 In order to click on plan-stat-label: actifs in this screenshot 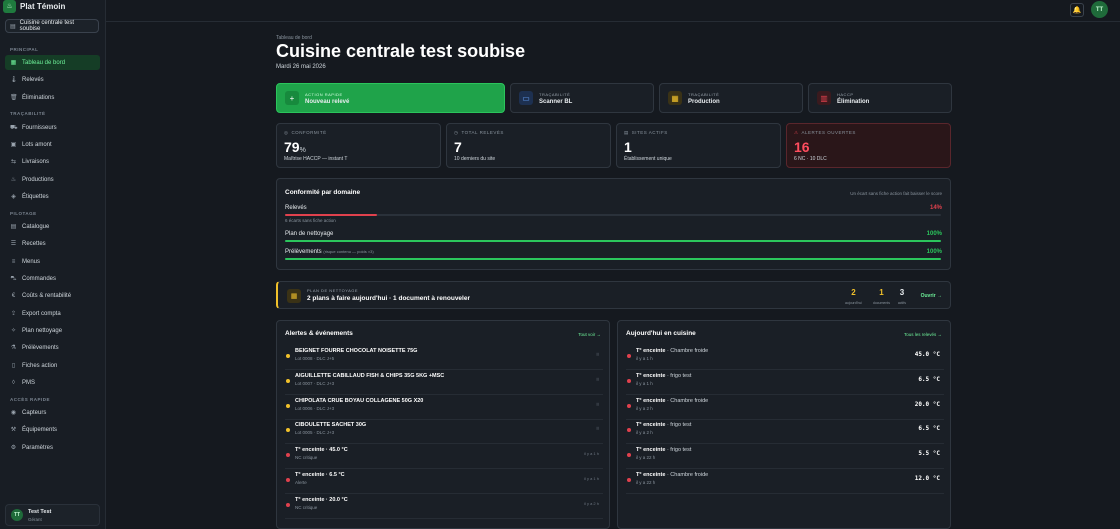, I will do `click(901, 303)`.